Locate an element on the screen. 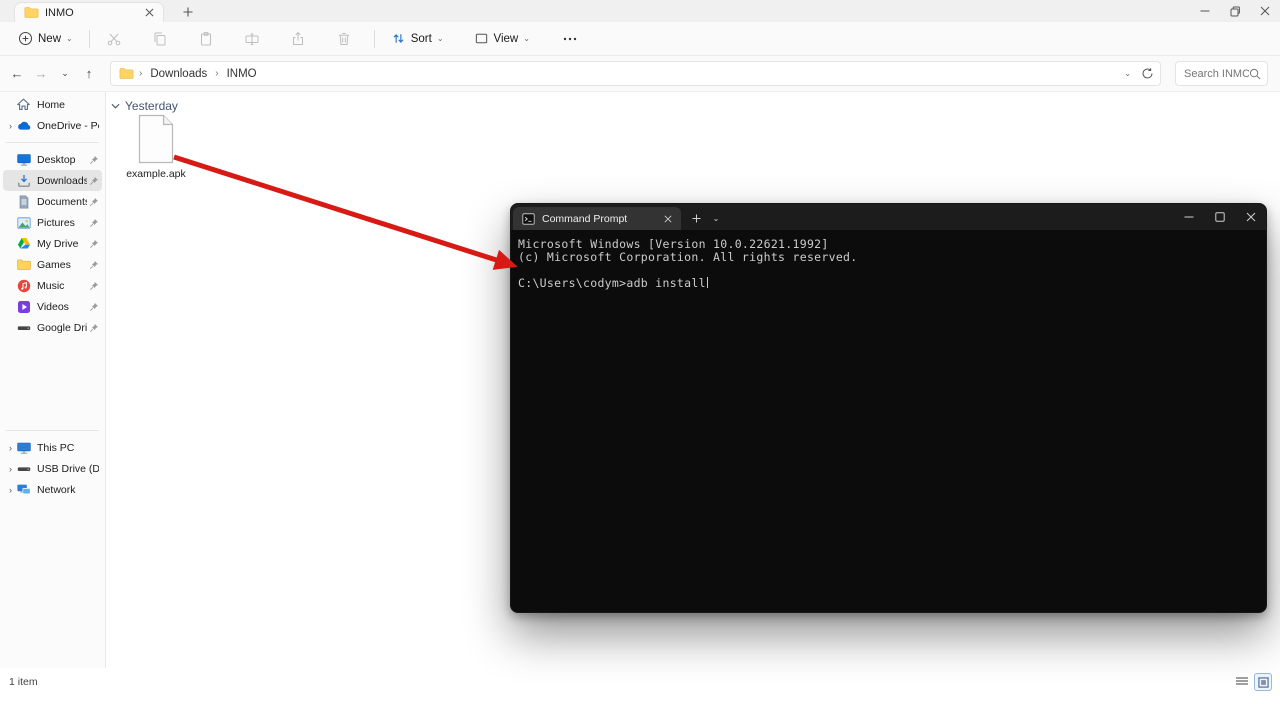 This screenshot has width=1280, height=704. close-icon is located at coordinates (1265, 11).